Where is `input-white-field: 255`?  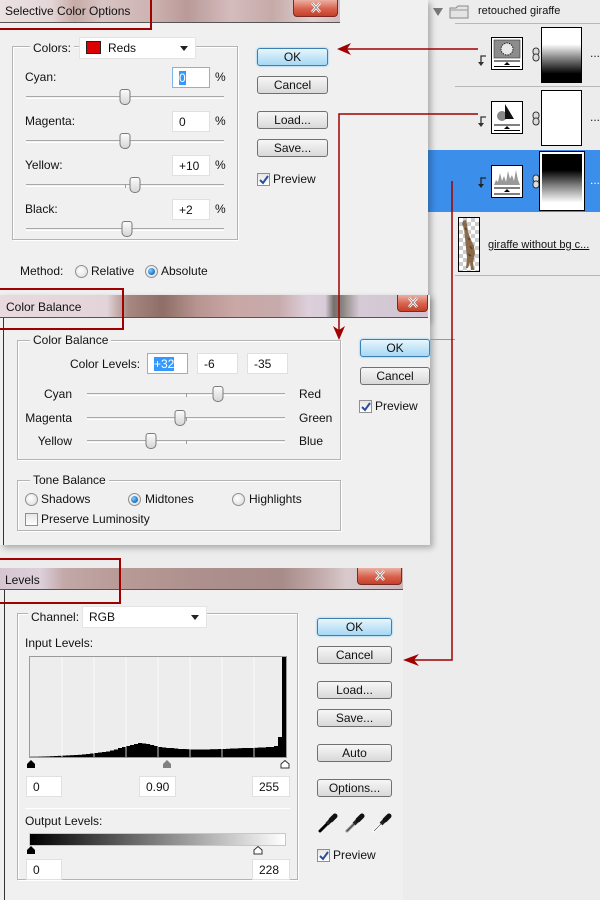 input-white-field: 255 is located at coordinates (271, 786).